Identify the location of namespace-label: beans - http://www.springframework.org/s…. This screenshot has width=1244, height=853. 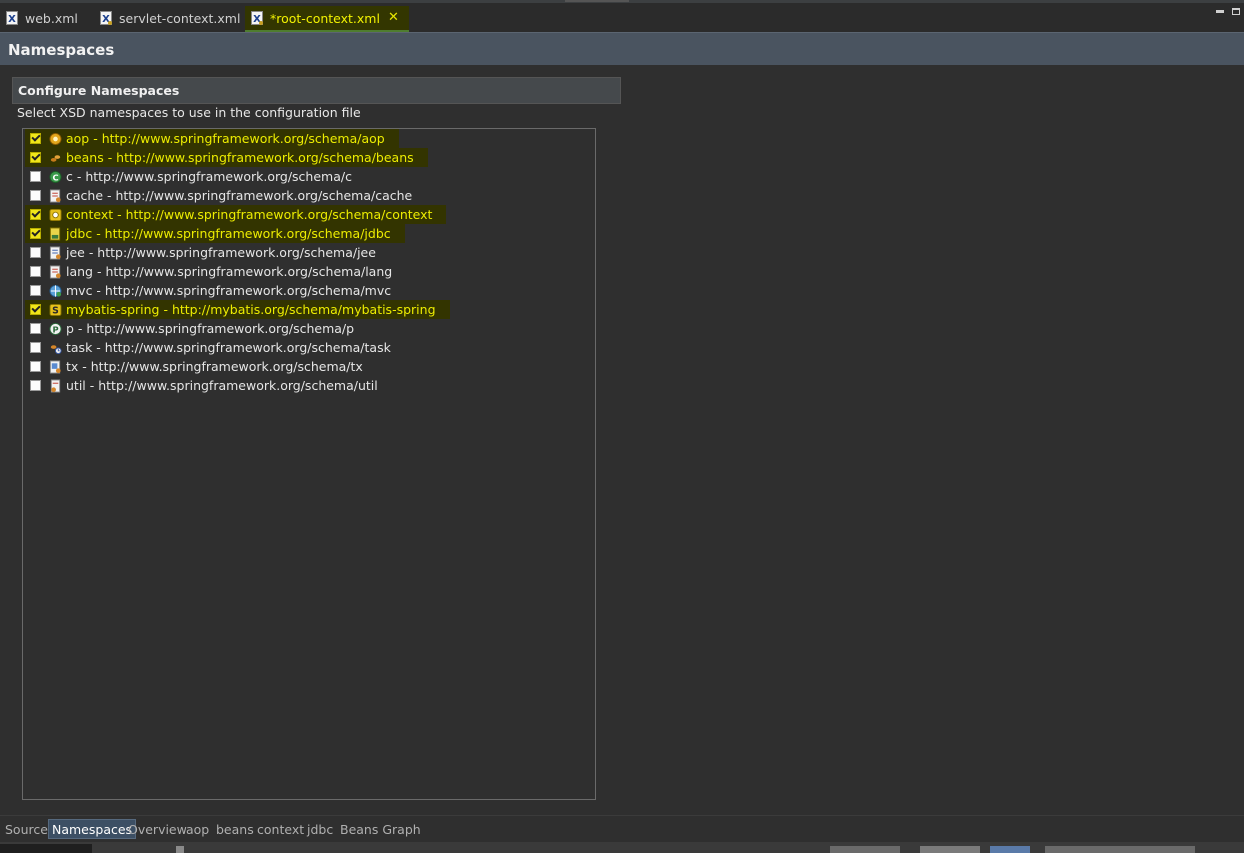
(240, 157).